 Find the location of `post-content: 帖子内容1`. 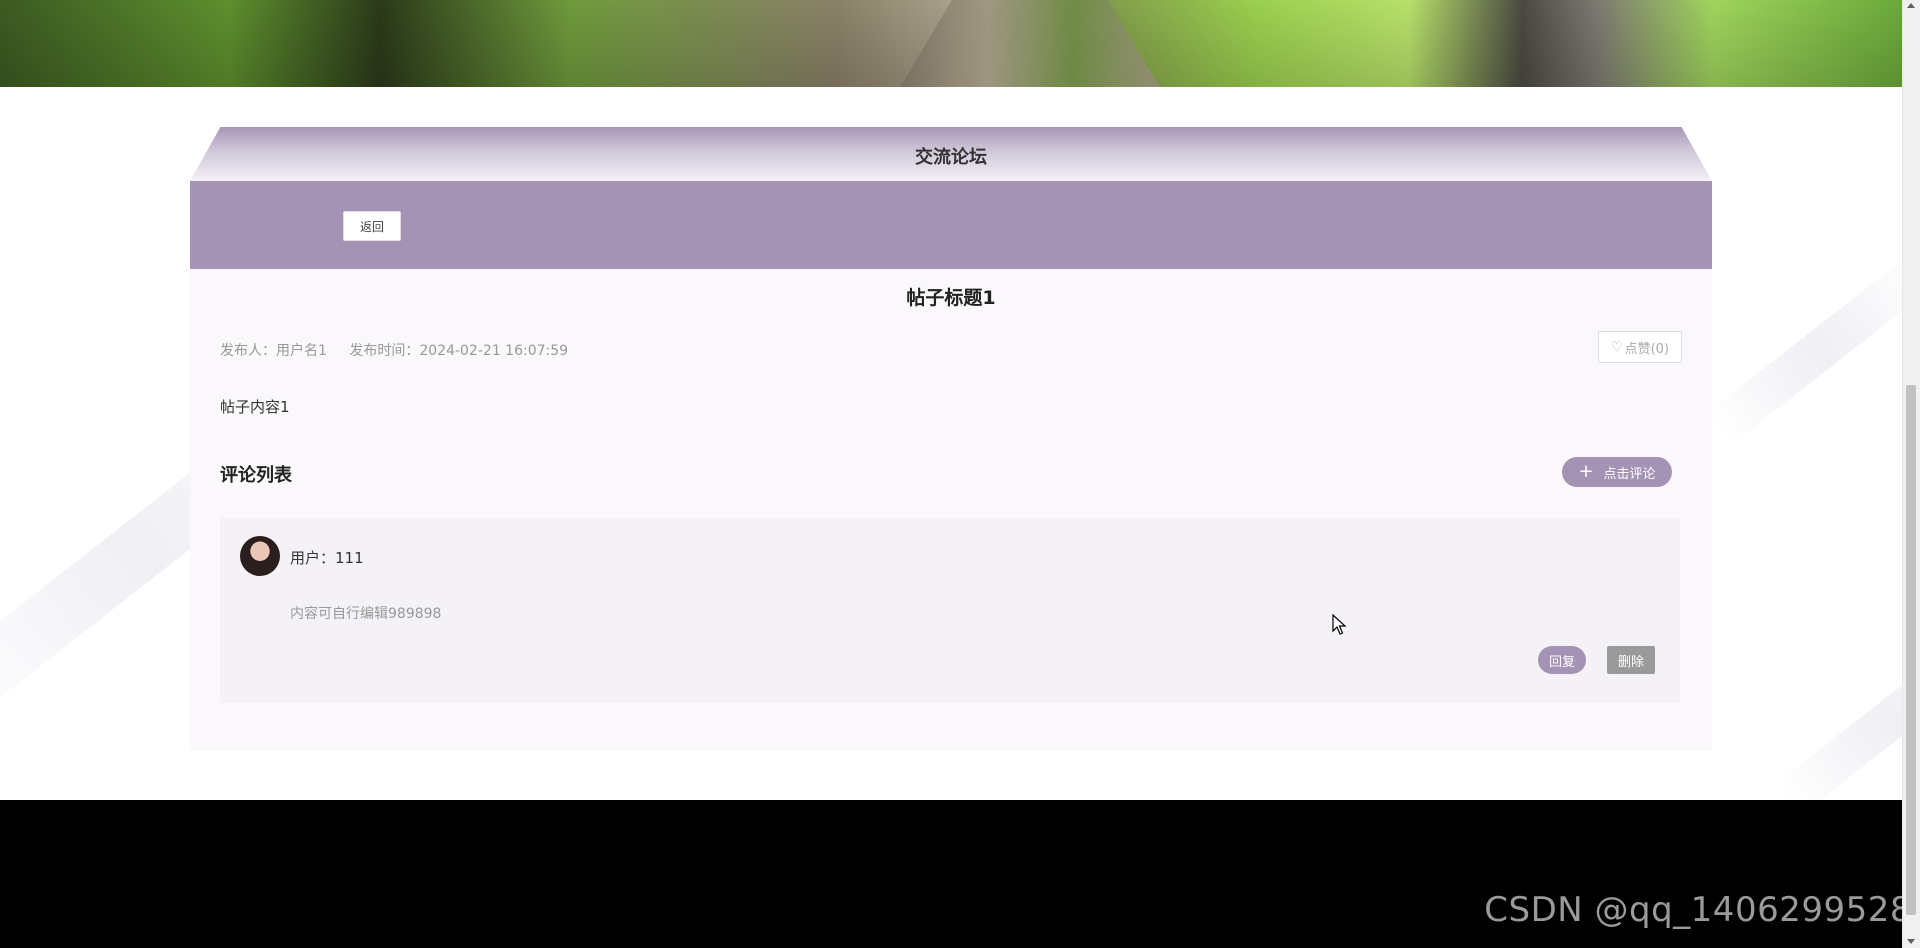

post-content: 帖子内容1 is located at coordinates (255, 407).